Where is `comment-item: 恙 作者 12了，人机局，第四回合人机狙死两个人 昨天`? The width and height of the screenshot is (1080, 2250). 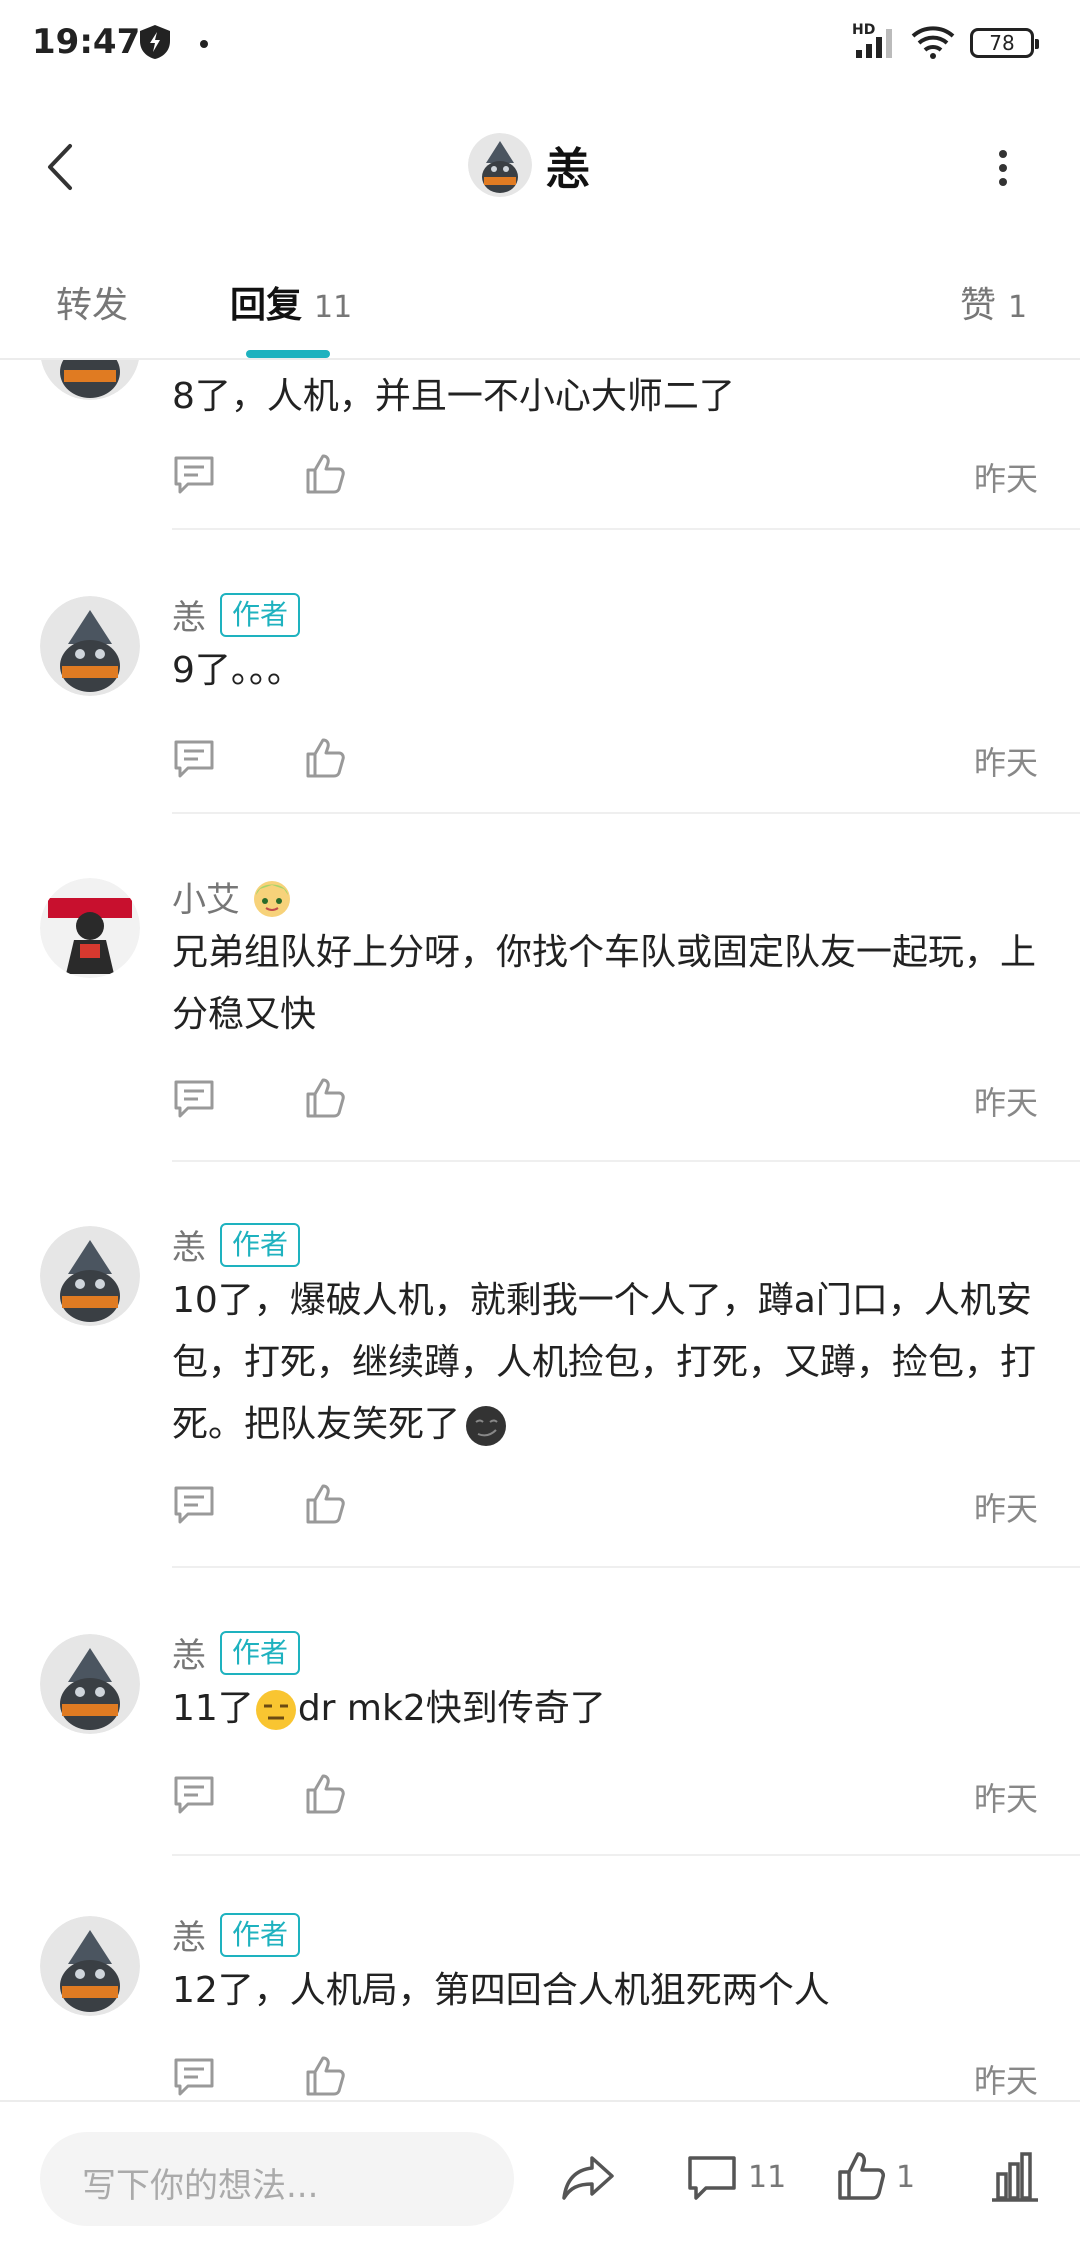
comment-item: 恙 作者 12了，人机局，第四回合人机狙死两个人 昨天 is located at coordinates (540, 2005).